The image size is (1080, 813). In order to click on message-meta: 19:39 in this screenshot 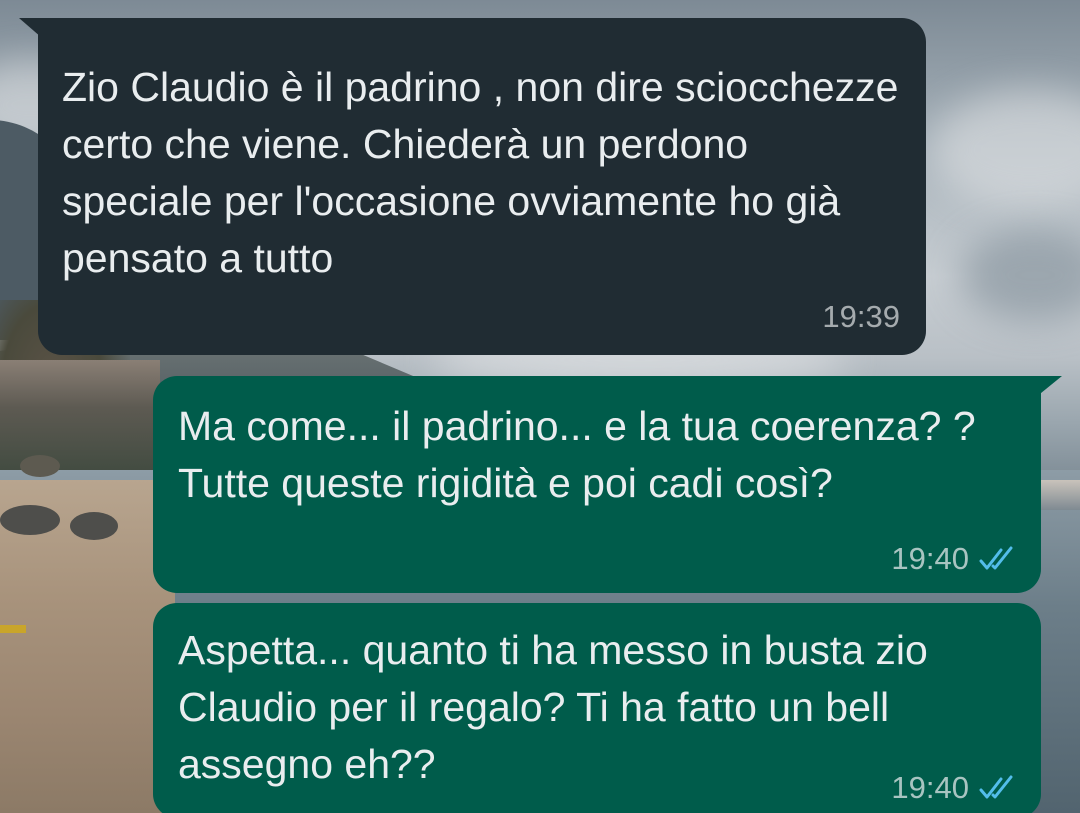, I will do `click(861, 317)`.